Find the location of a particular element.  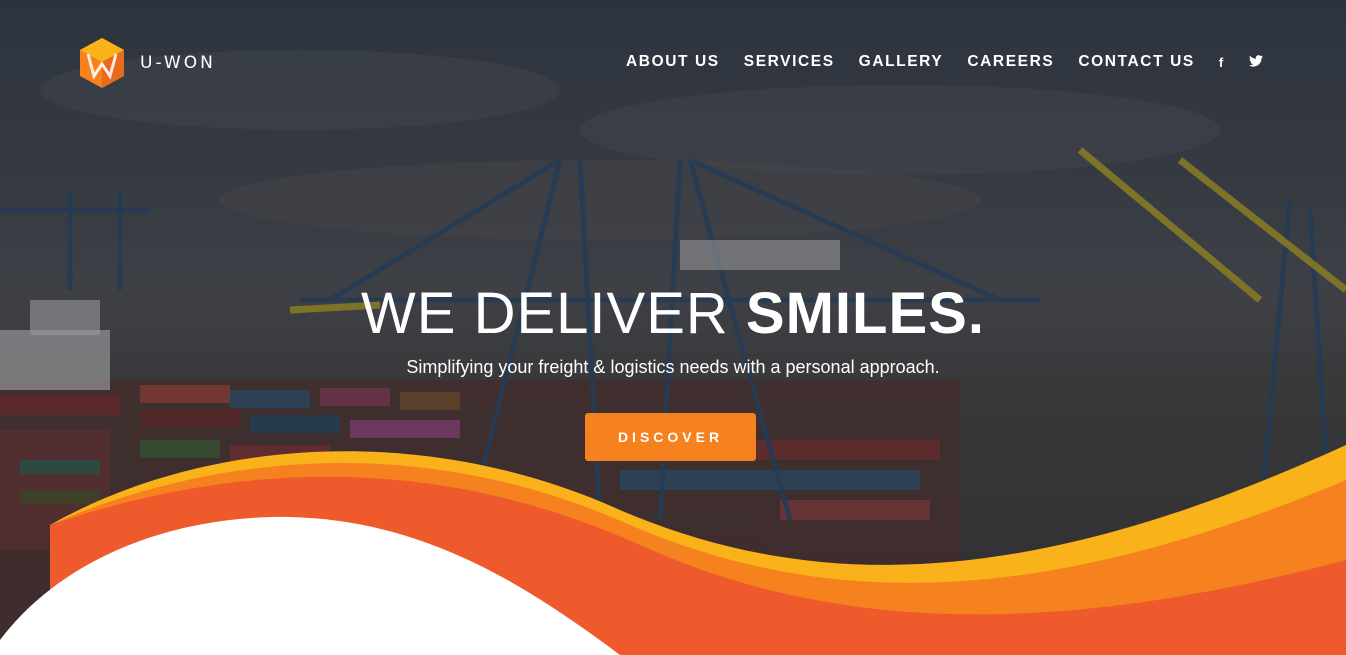

brand-name: U-WON is located at coordinates (178, 63).